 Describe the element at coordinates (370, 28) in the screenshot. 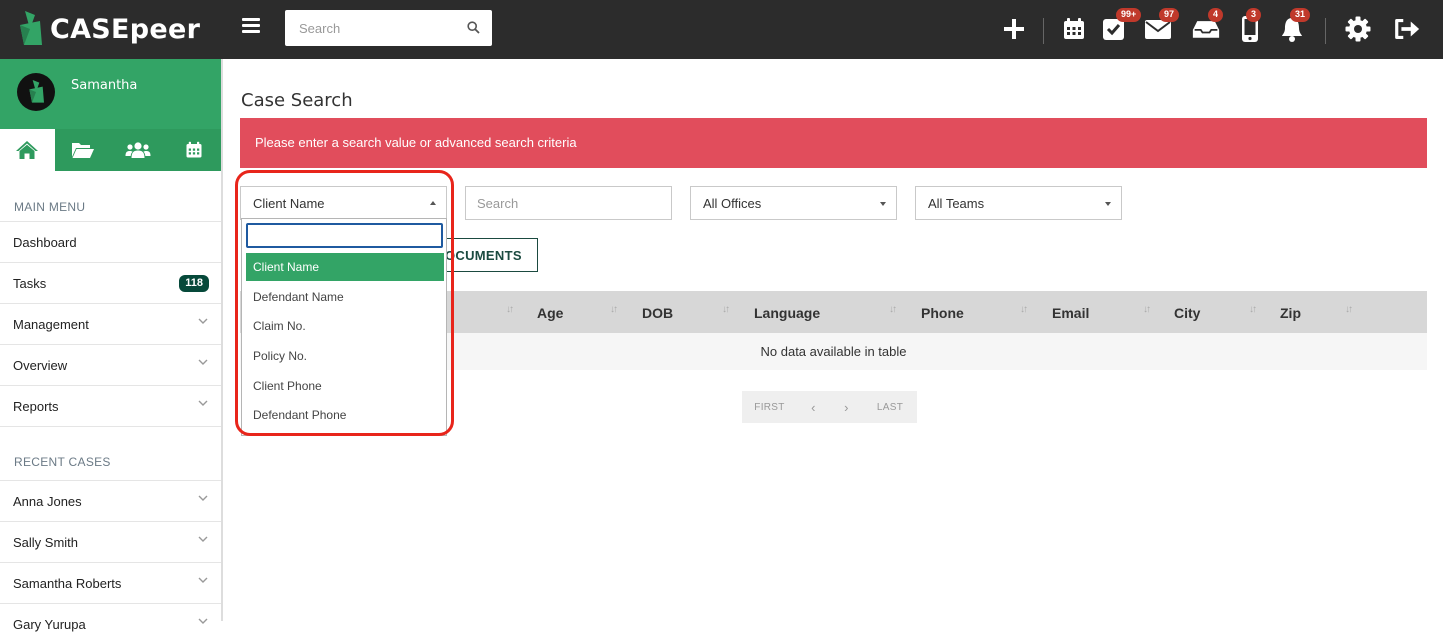

I see `global-search-input` at that location.